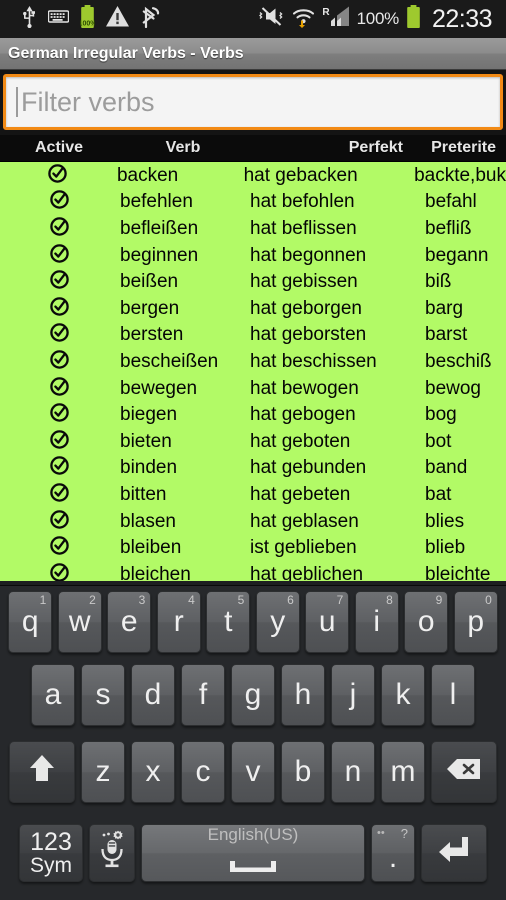 This screenshot has height=900, width=506. I want to click on table-row: befleißen hat beflissen befliß, so click(253, 228).